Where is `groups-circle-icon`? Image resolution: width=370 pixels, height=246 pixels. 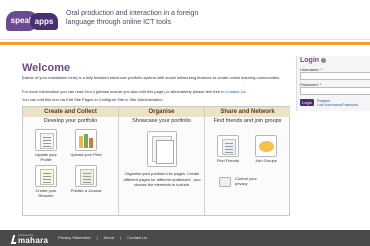
groups-circle-icon is located at coordinates (266, 146).